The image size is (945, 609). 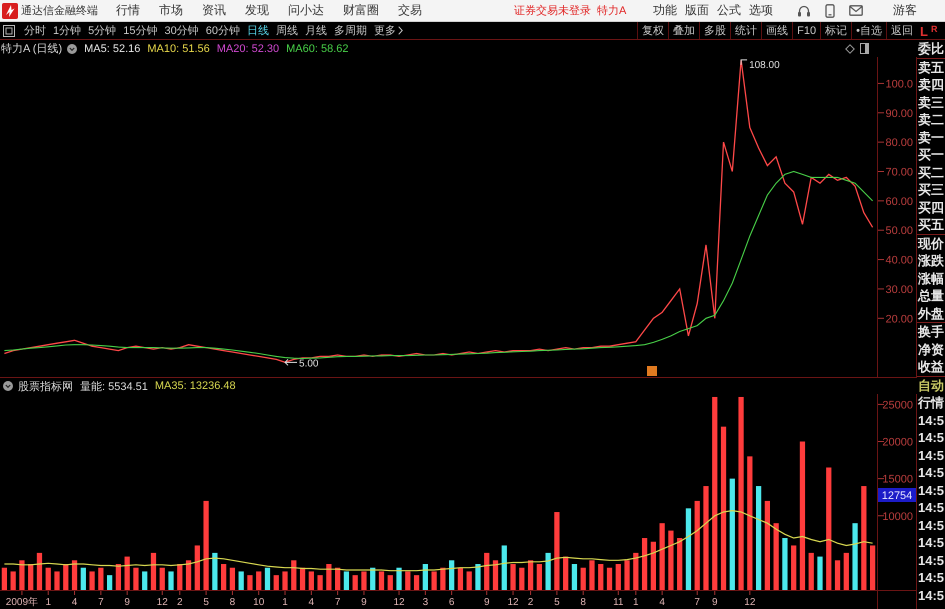 What do you see at coordinates (897, 480) in the screenshot?
I see `axis-label: 15000` at bounding box center [897, 480].